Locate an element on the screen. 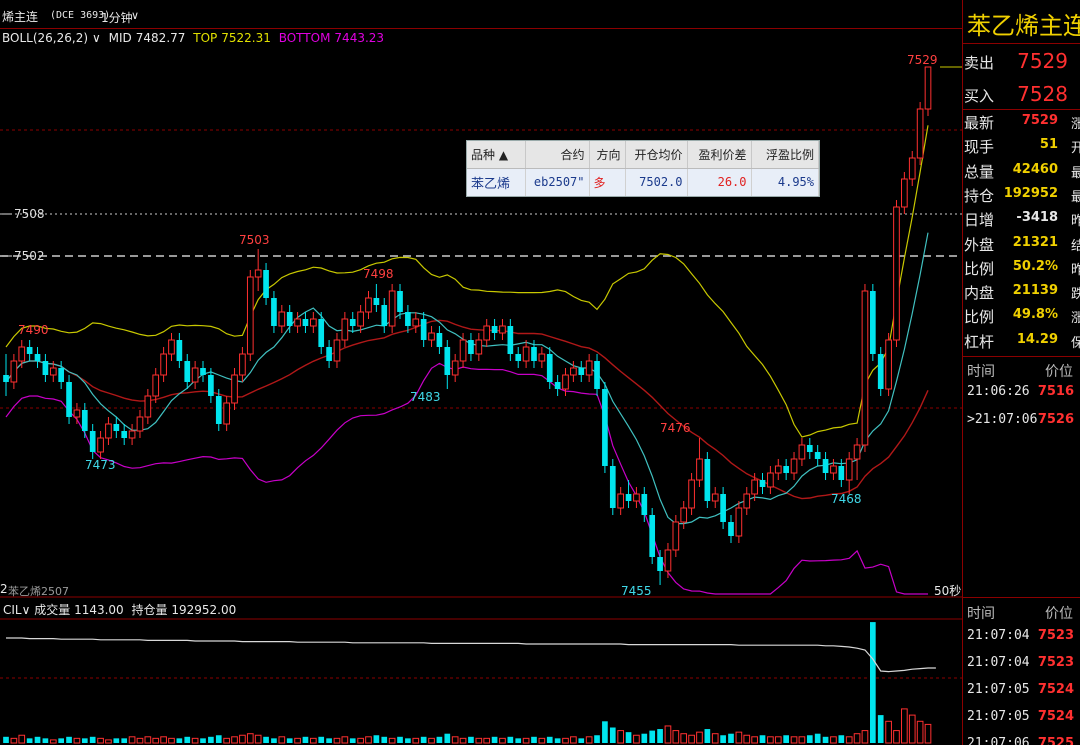  volume-label: 成交量 is located at coordinates (52, 610).